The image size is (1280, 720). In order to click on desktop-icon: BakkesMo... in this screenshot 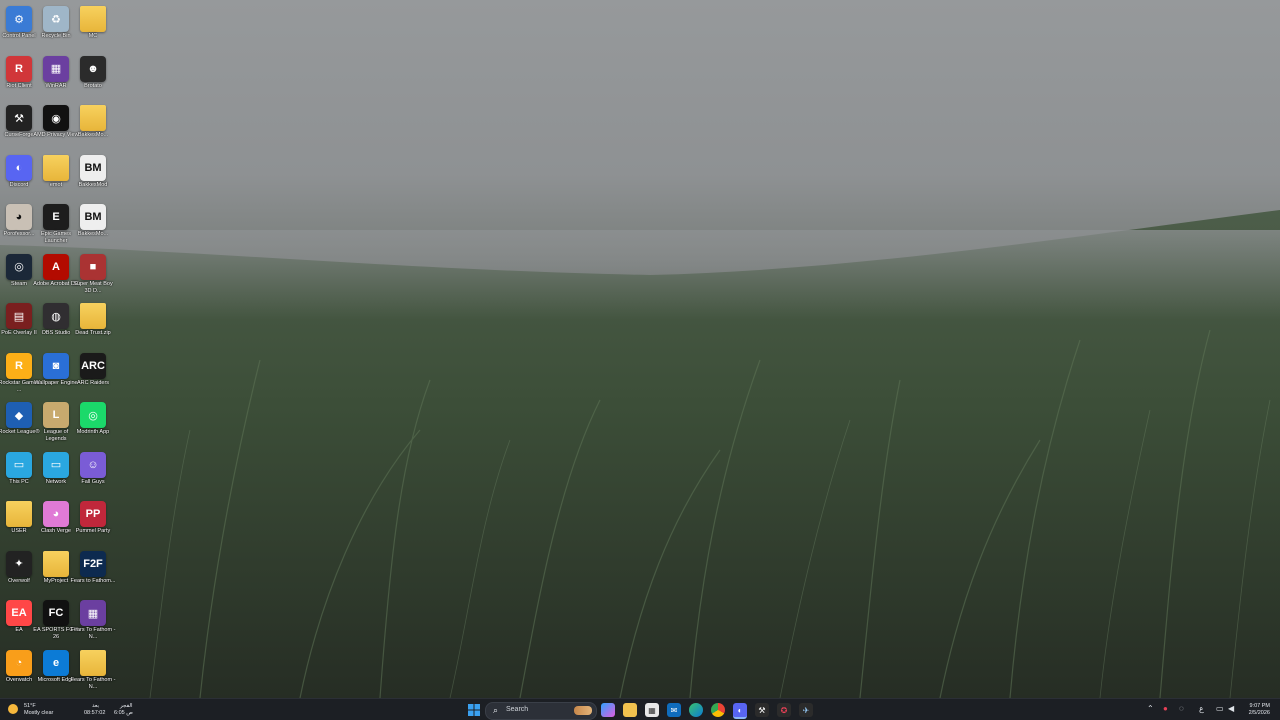, I will do `click(94, 125)`.